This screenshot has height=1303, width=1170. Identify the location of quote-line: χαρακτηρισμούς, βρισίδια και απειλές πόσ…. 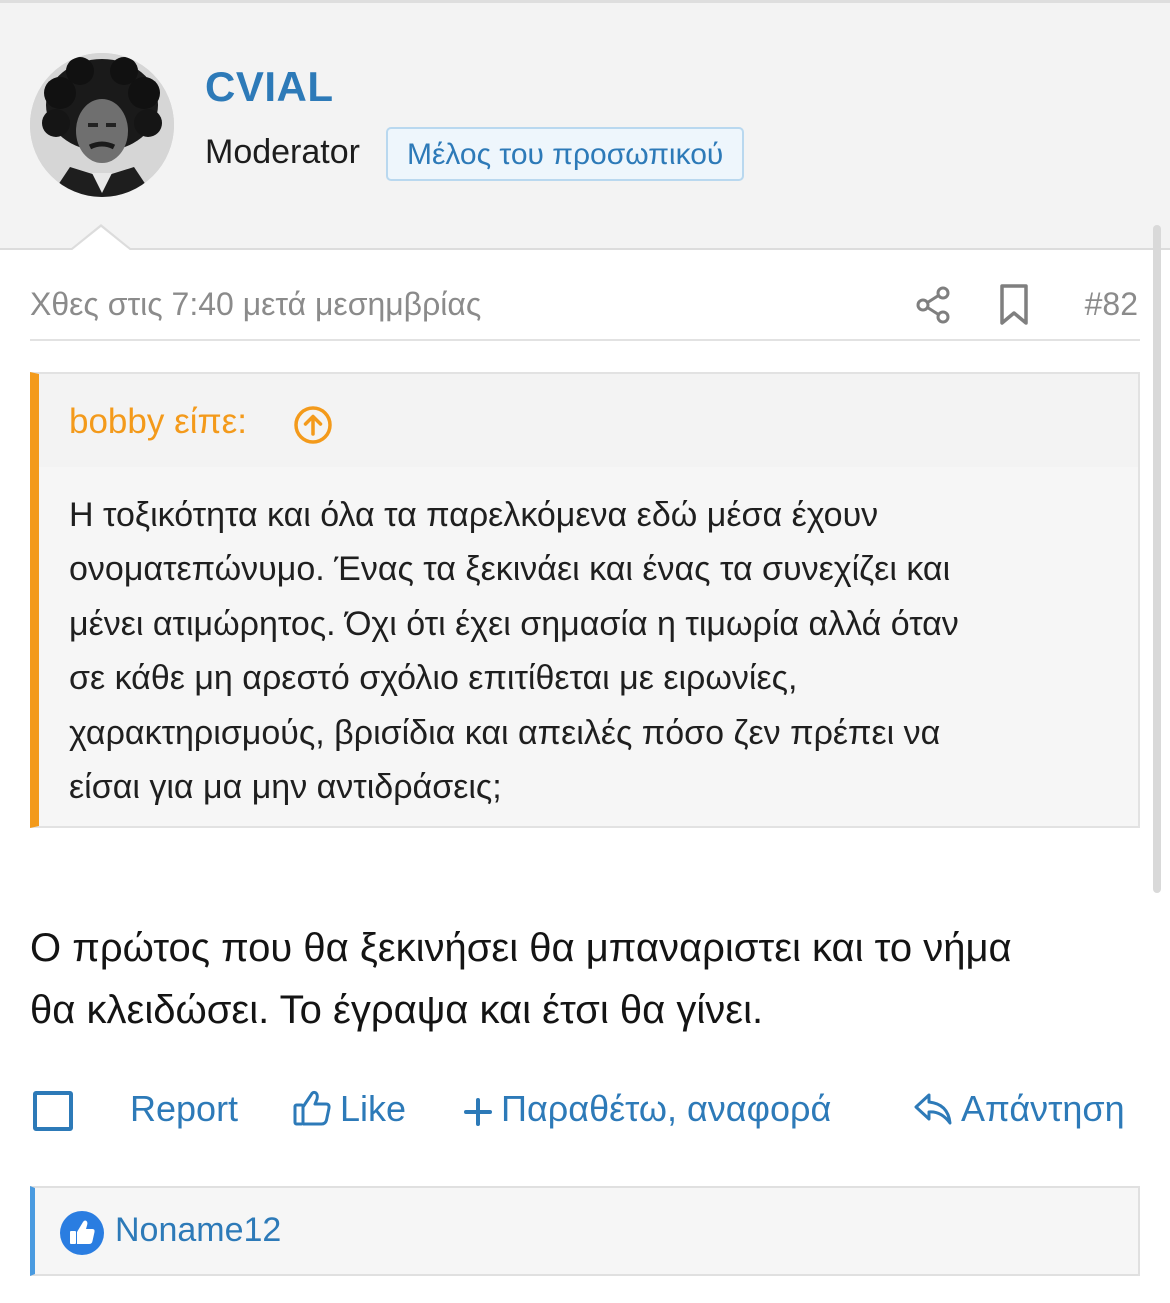
(505, 732).